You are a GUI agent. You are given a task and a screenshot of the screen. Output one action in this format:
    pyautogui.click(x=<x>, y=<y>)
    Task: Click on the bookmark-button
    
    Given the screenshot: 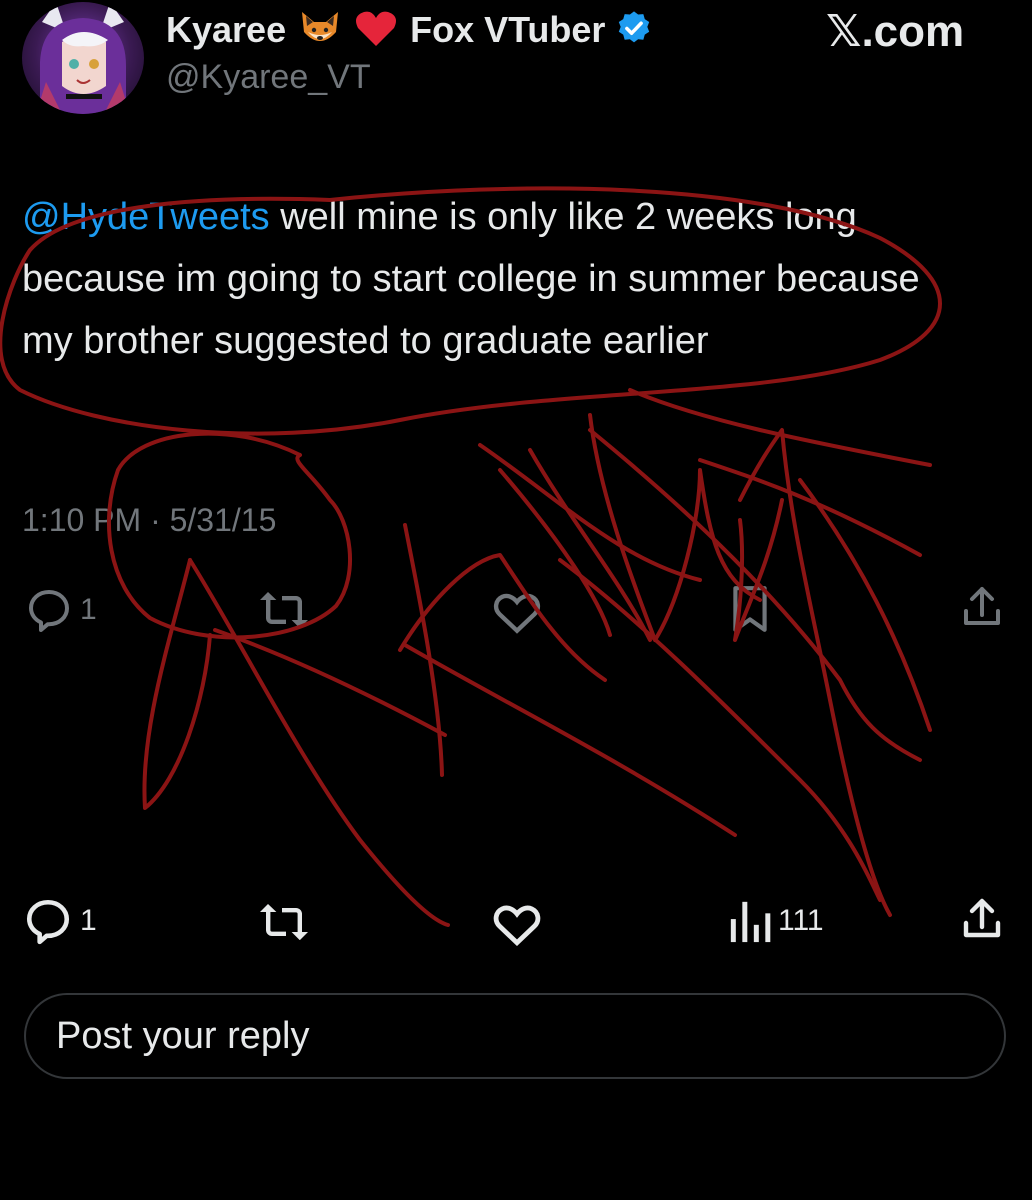 What is the action you would take?
    pyautogui.click(x=750, y=609)
    